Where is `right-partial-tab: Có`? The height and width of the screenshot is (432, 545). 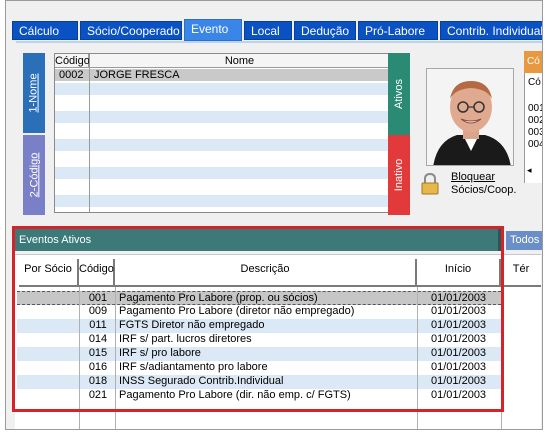 right-partial-tab: Có is located at coordinates (533, 62).